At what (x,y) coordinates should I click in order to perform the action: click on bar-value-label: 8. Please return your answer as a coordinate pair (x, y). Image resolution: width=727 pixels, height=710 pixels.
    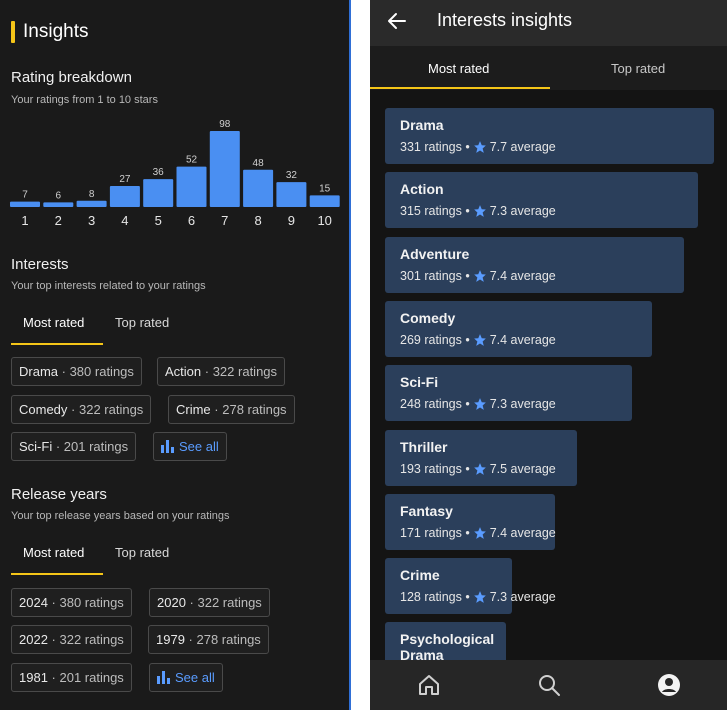
    Looking at the image, I should click on (92, 194).